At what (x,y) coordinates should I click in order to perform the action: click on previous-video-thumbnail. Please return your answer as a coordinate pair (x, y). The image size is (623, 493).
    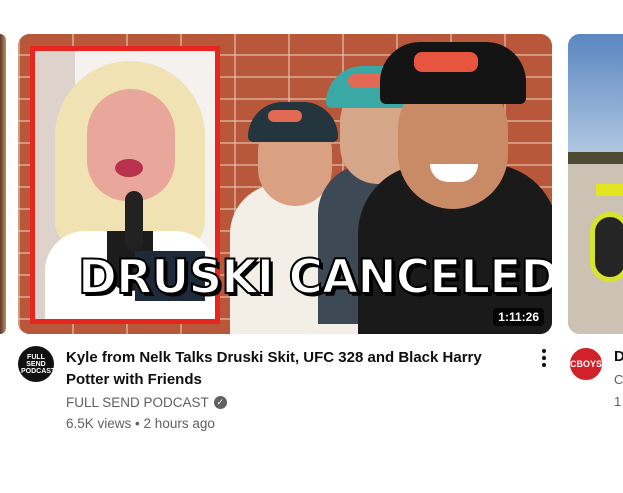
    Looking at the image, I should click on (3, 184).